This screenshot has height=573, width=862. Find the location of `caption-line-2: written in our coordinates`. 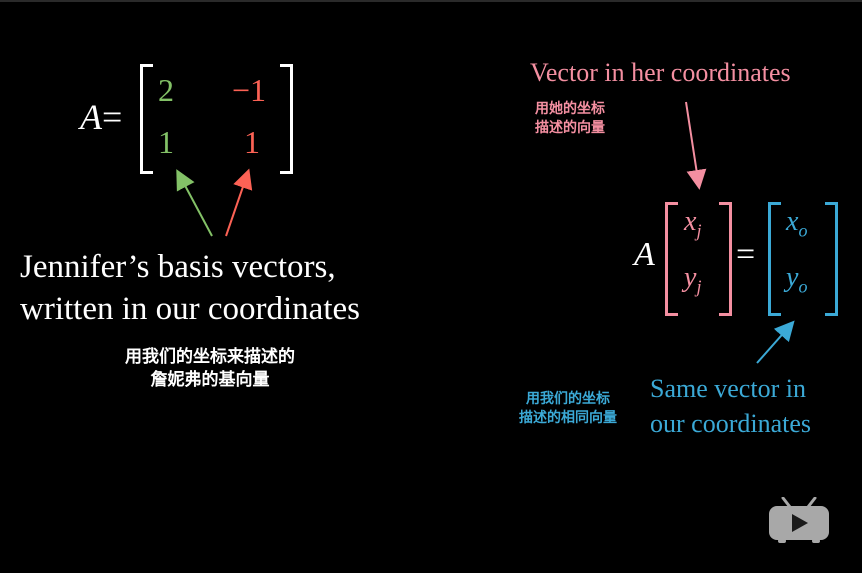

caption-line-2: written in our coordinates is located at coordinates (190, 309).